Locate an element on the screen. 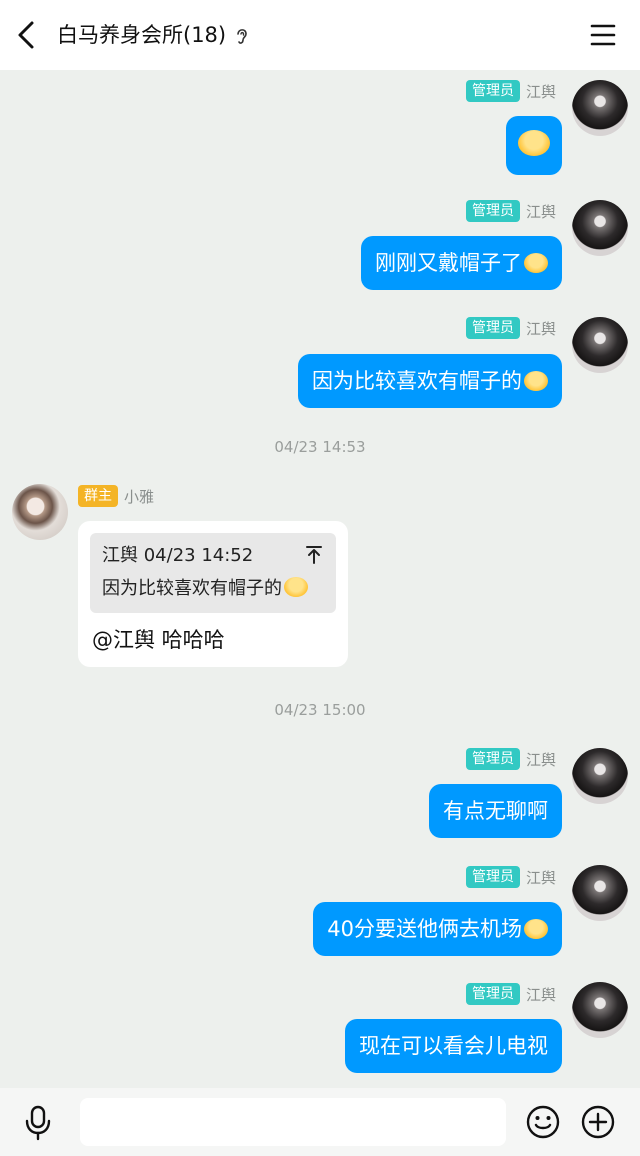 The width and height of the screenshot is (640, 1156). group-name: 白马养身会所(18) is located at coordinates (142, 35).